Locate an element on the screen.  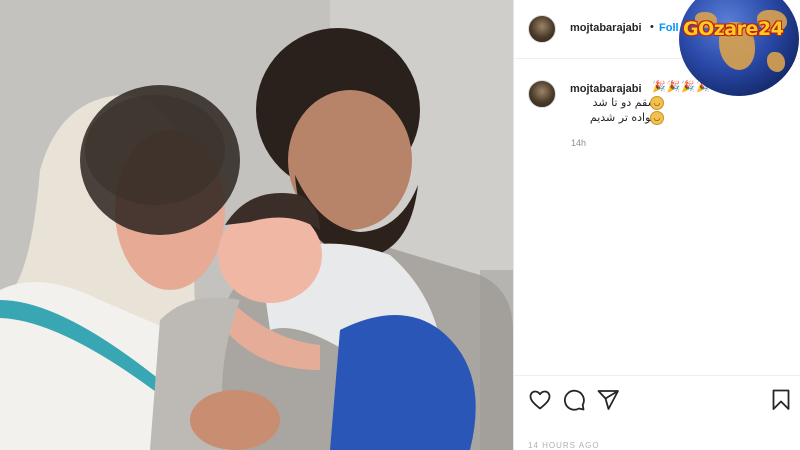
header-username: mojtabarajabi is located at coordinates (606, 28).